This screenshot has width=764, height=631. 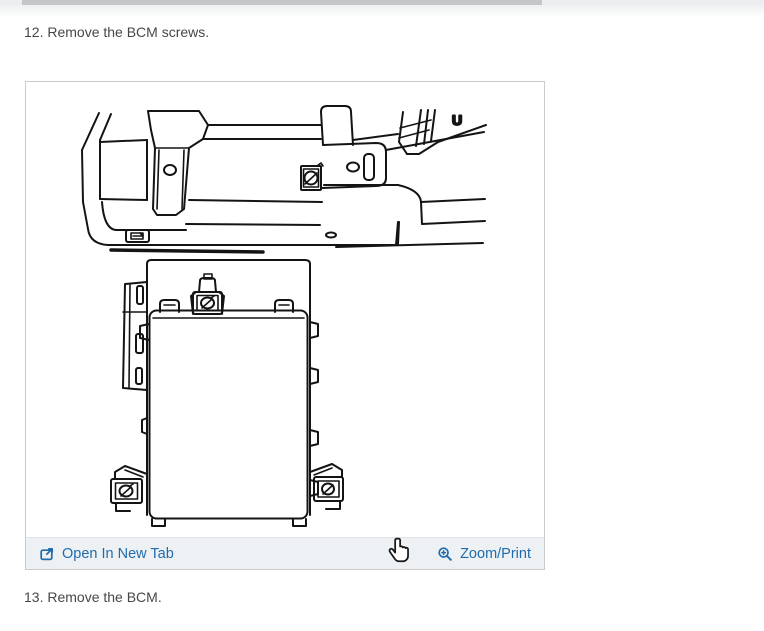 I want to click on bcm-top-screw, so click(x=207, y=294).